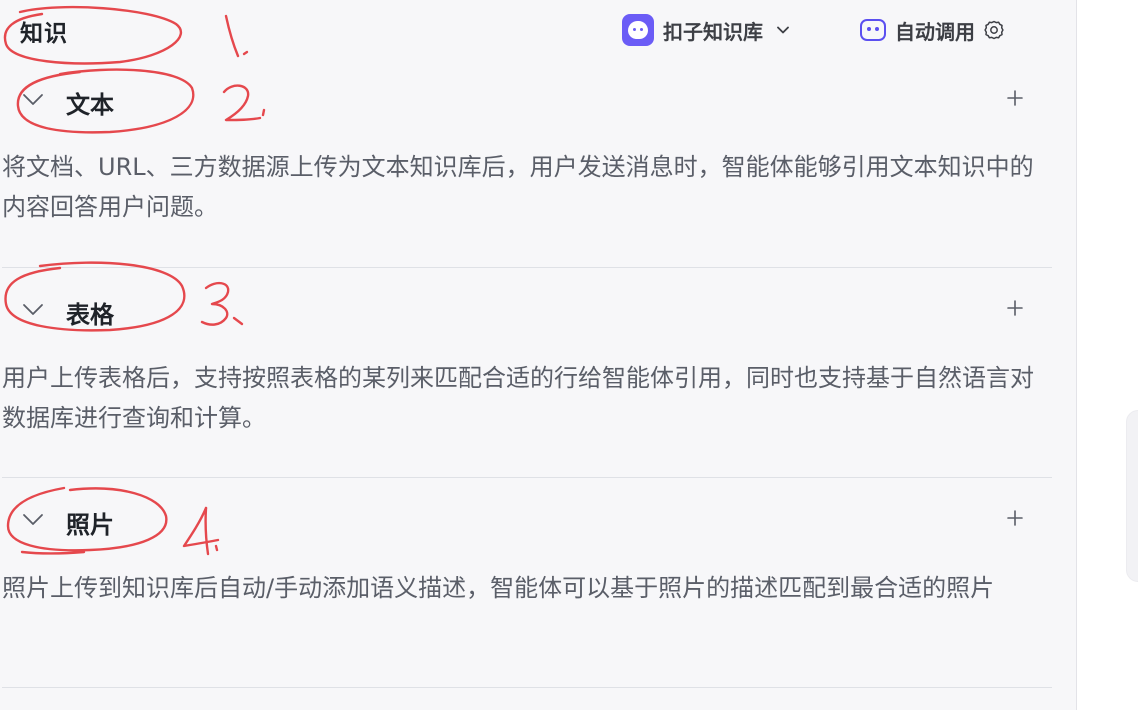 This screenshot has height=710, width=1138. What do you see at coordinates (713, 31) in the screenshot?
I see `kb-source-label: 扣子知识库` at bounding box center [713, 31].